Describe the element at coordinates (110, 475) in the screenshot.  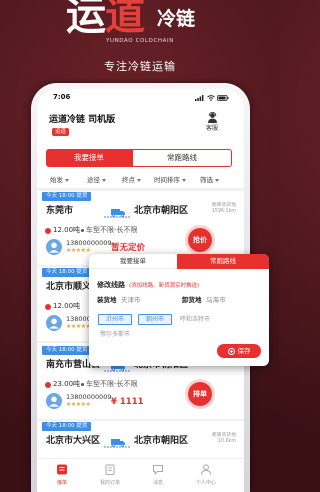
I see `nav-orders: 我的订单` at that location.